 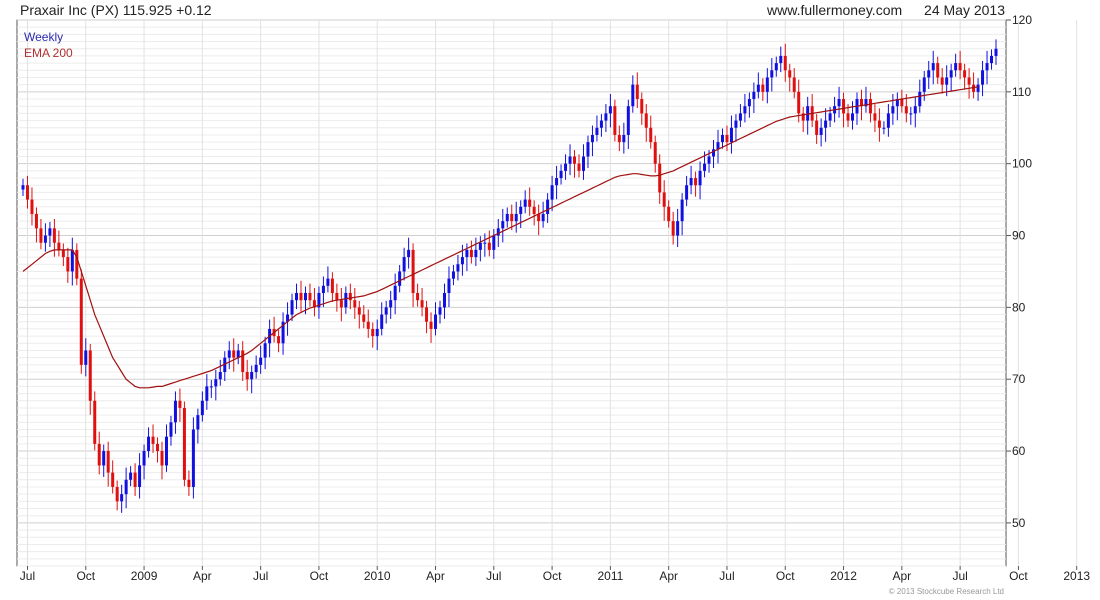 What do you see at coordinates (435, 576) in the screenshot?
I see `x-tick-label: Apr` at bounding box center [435, 576].